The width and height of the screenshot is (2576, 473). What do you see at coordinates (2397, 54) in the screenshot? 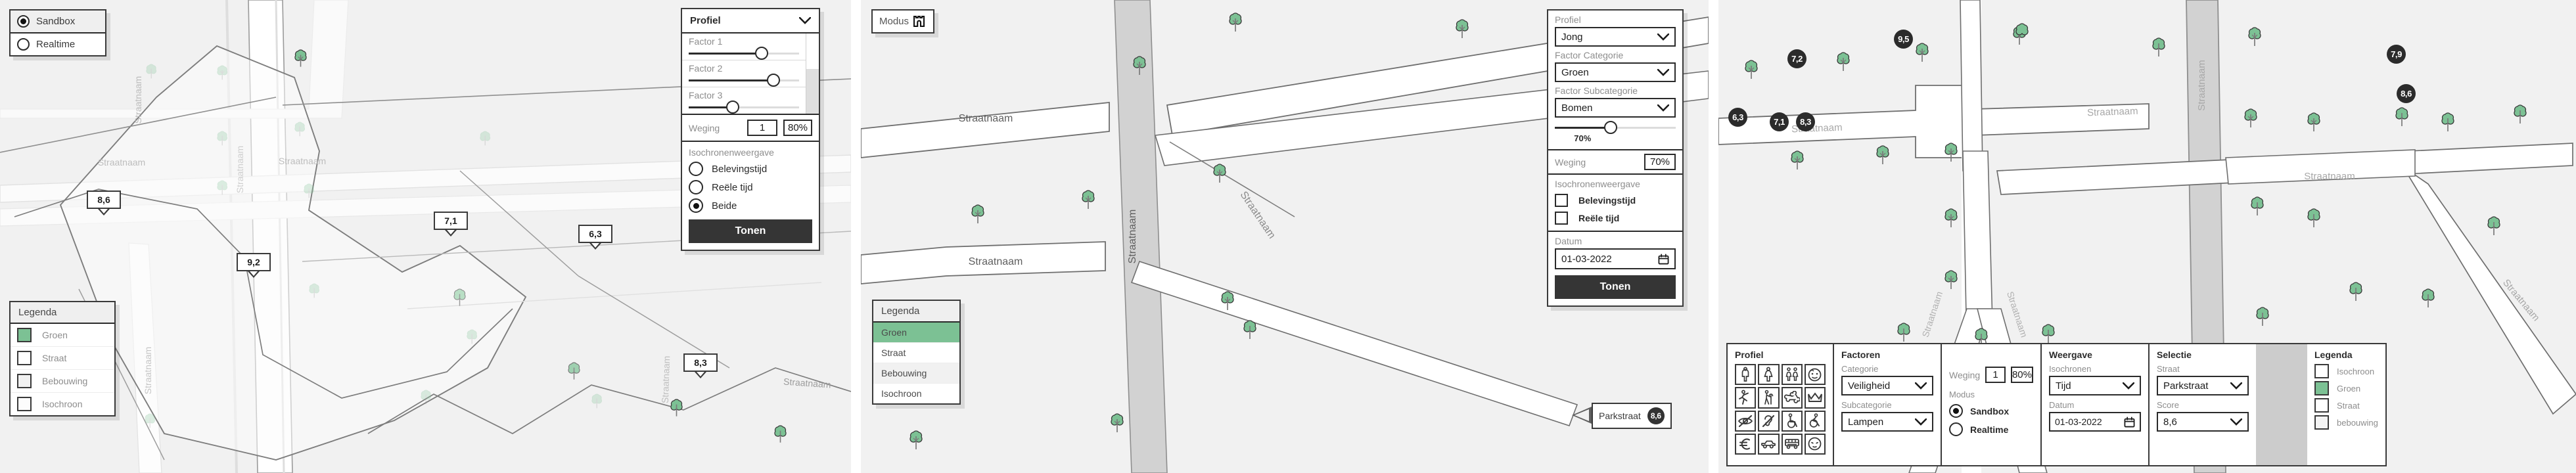
I see `map-score-badge: 7,9` at bounding box center [2397, 54].